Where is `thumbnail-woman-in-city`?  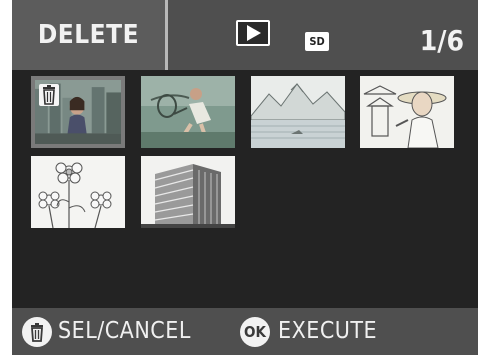
thumbnail-woman-in-city is located at coordinates (78, 112).